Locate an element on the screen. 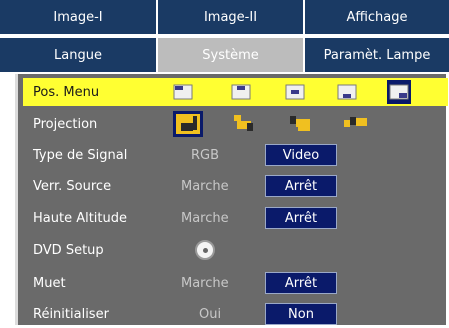  tab-parametre-lampe: Paramèt. Lampe is located at coordinates (377, 55).